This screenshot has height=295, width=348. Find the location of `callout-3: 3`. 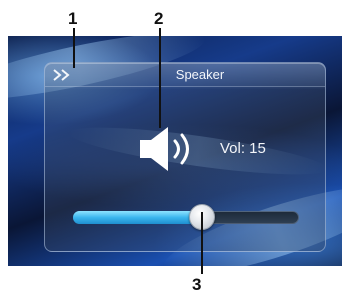

callout-3: 3 is located at coordinates (197, 284).